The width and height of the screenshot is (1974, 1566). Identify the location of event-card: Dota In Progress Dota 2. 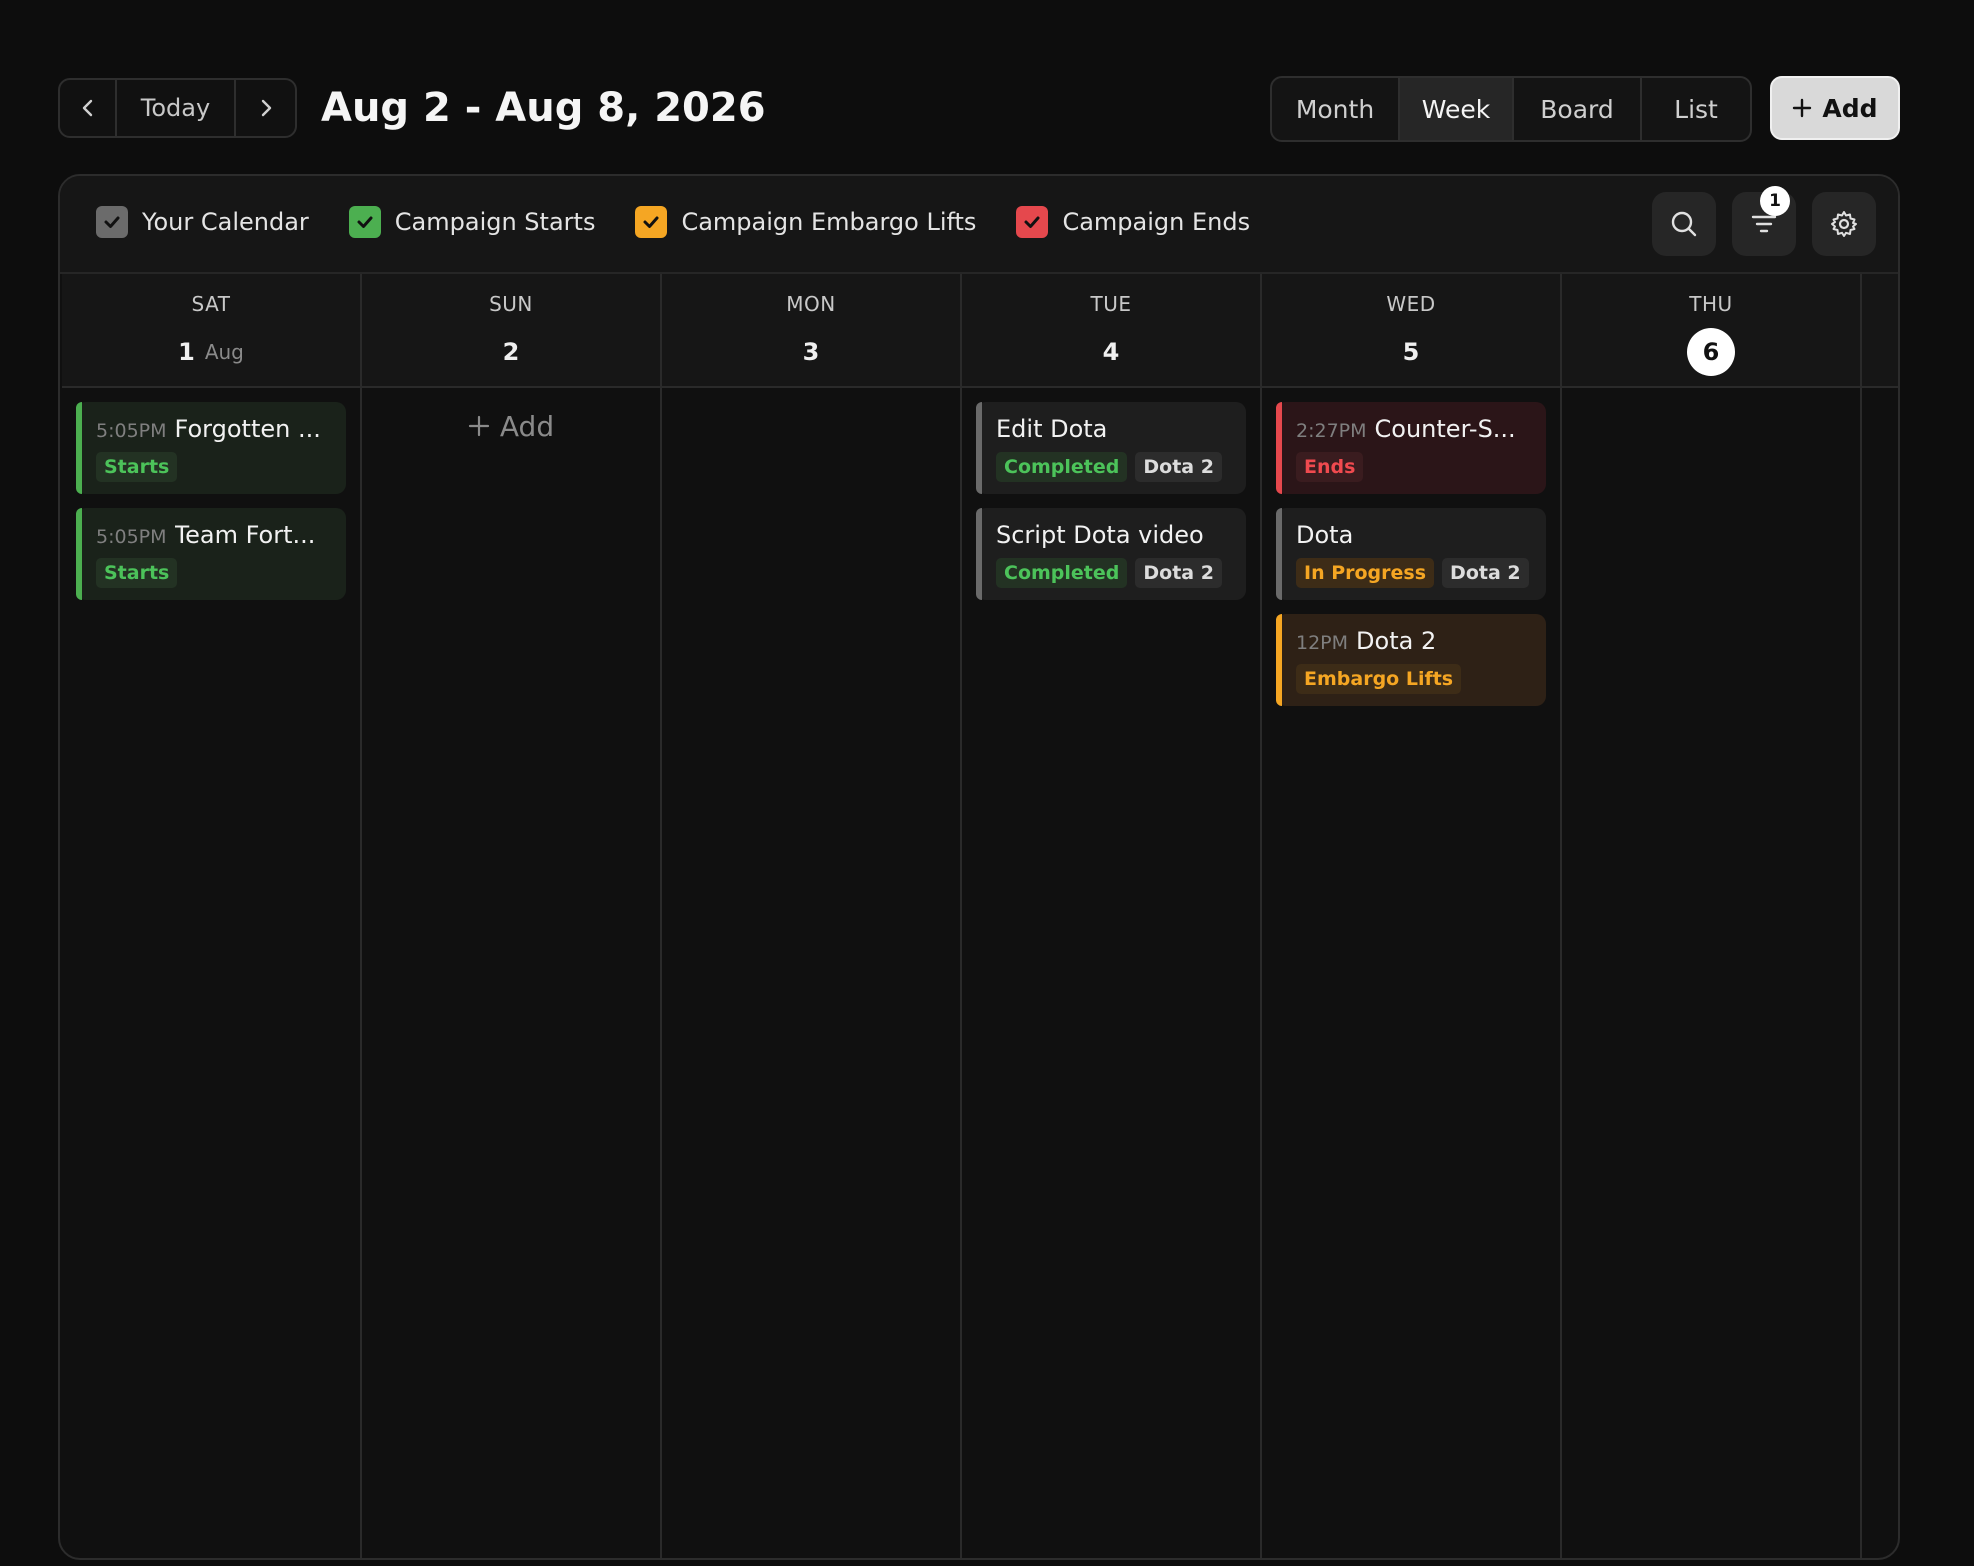
(1411, 554).